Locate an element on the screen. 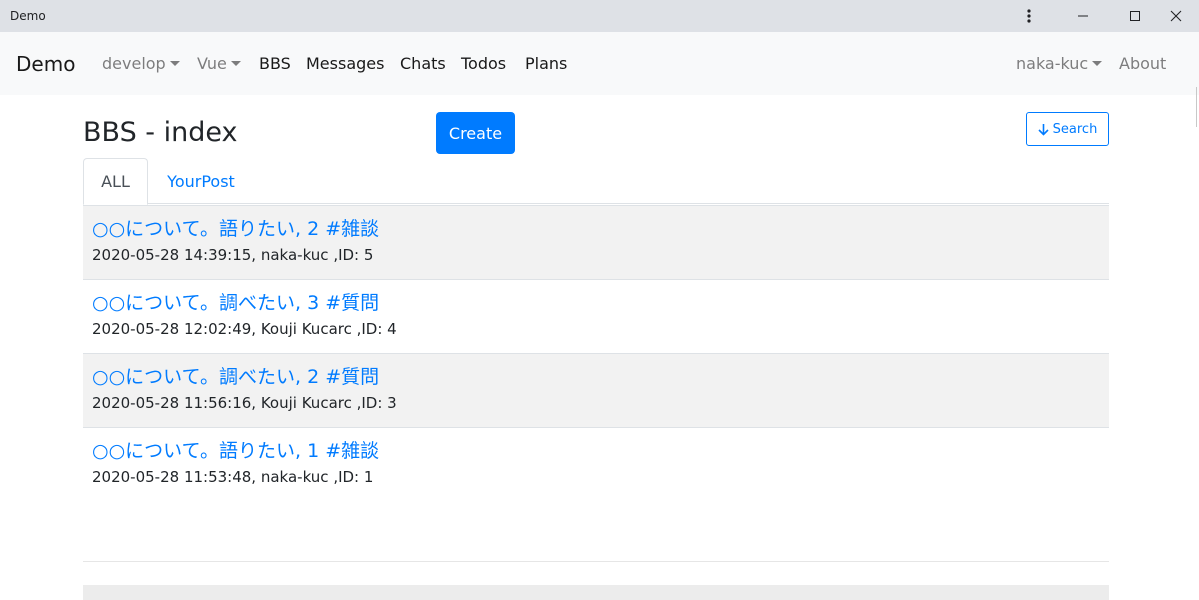  post-title-link: ○○について。調べたい, 2 #質問 is located at coordinates (596, 377).